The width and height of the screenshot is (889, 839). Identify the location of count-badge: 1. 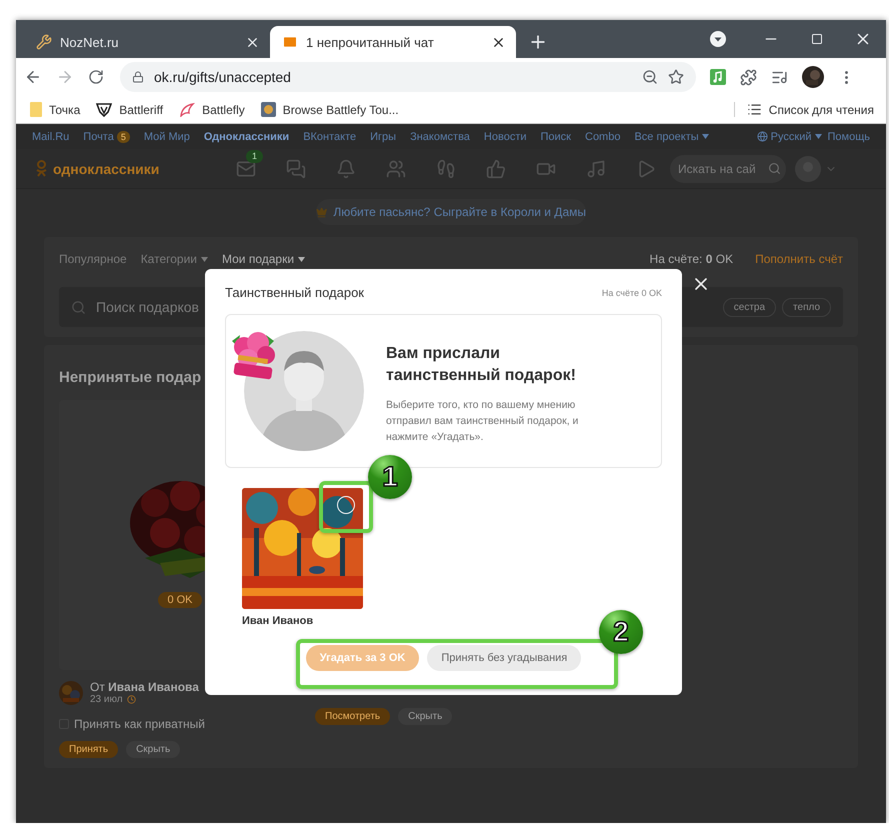
(255, 156).